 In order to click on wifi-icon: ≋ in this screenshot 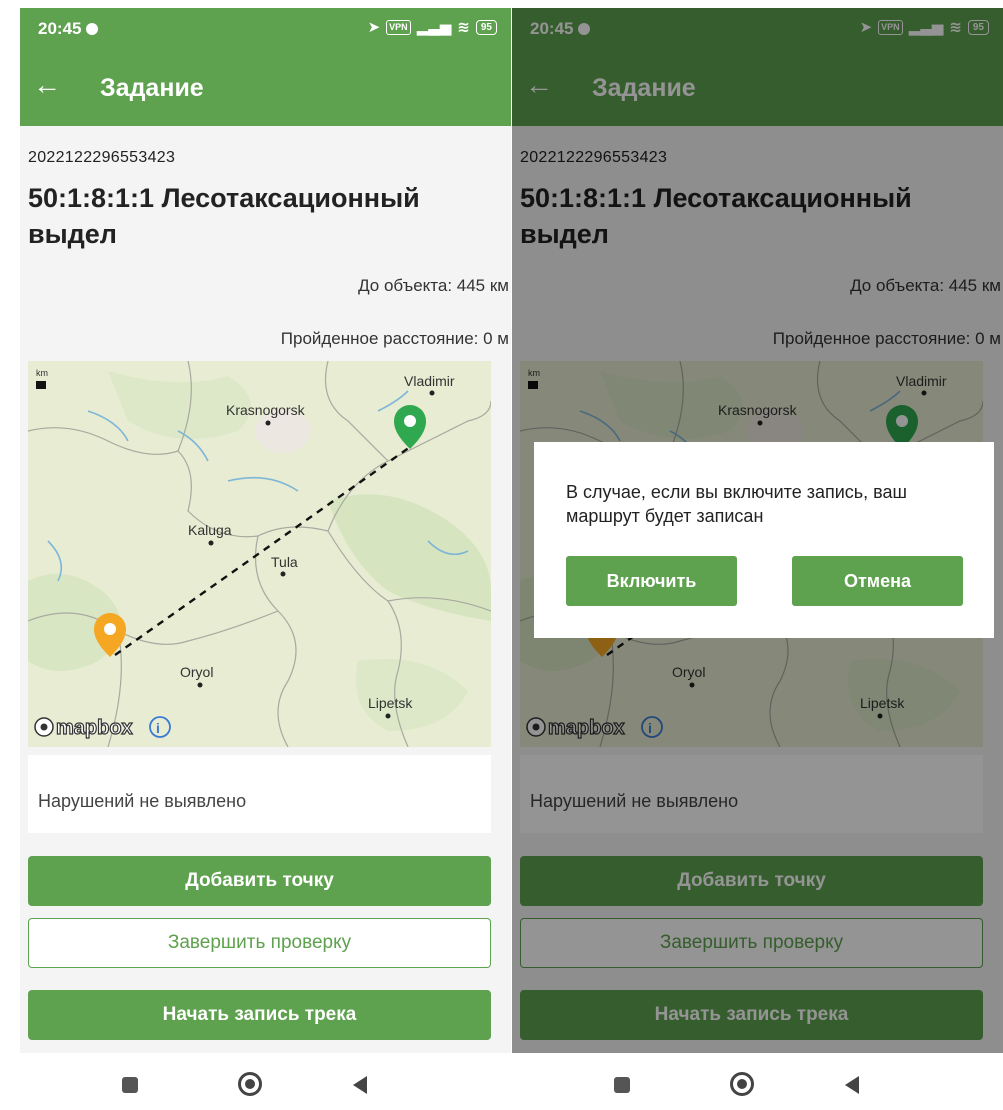, I will do `click(463, 27)`.